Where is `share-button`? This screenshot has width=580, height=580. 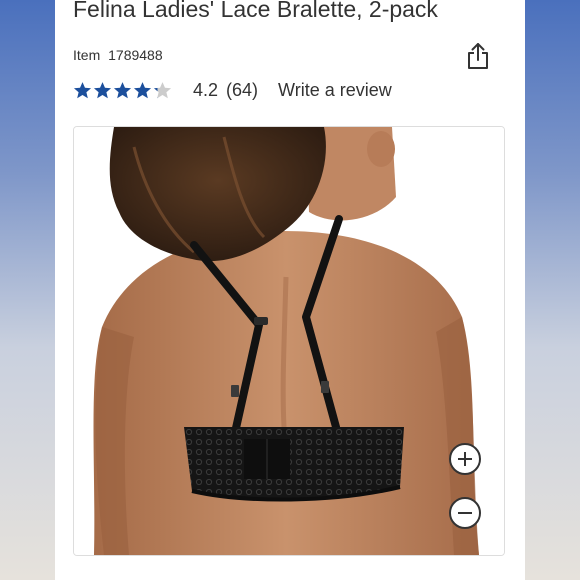 share-button is located at coordinates (478, 56).